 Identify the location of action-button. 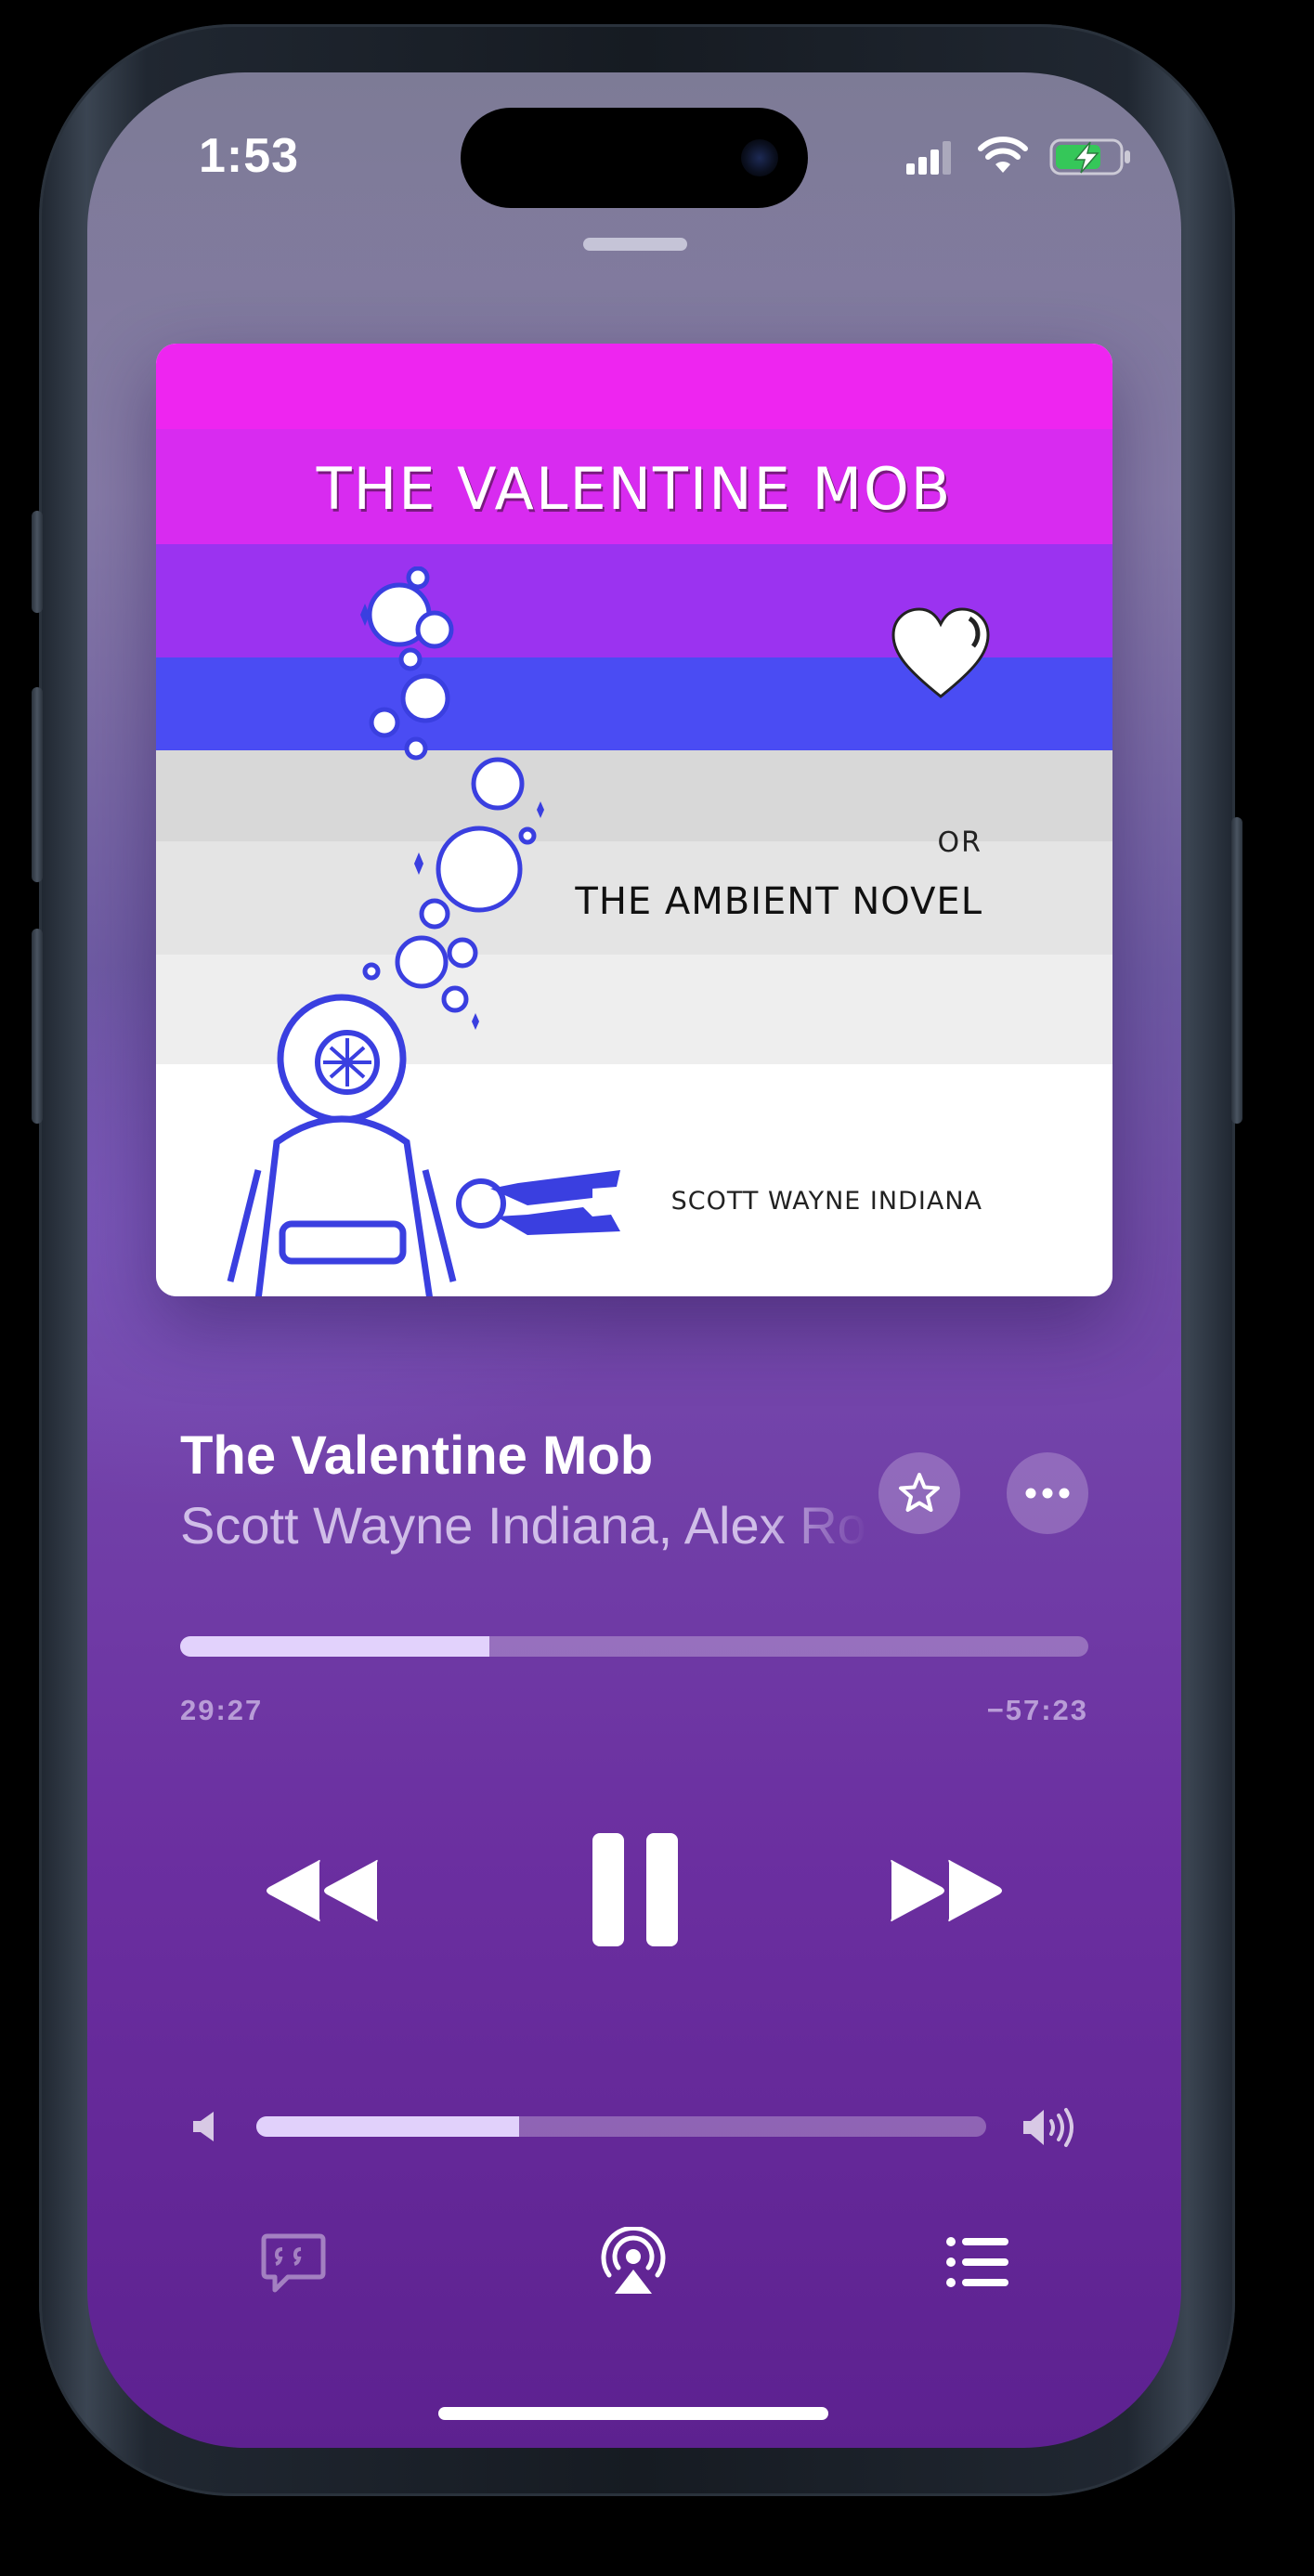
(37, 562).